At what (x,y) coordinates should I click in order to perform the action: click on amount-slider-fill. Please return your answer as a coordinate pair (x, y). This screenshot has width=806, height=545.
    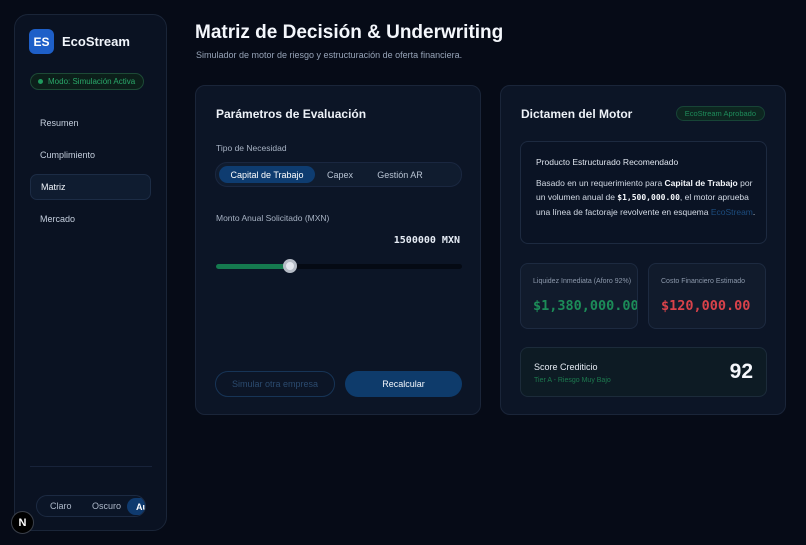
    Looking at the image, I should click on (253, 266).